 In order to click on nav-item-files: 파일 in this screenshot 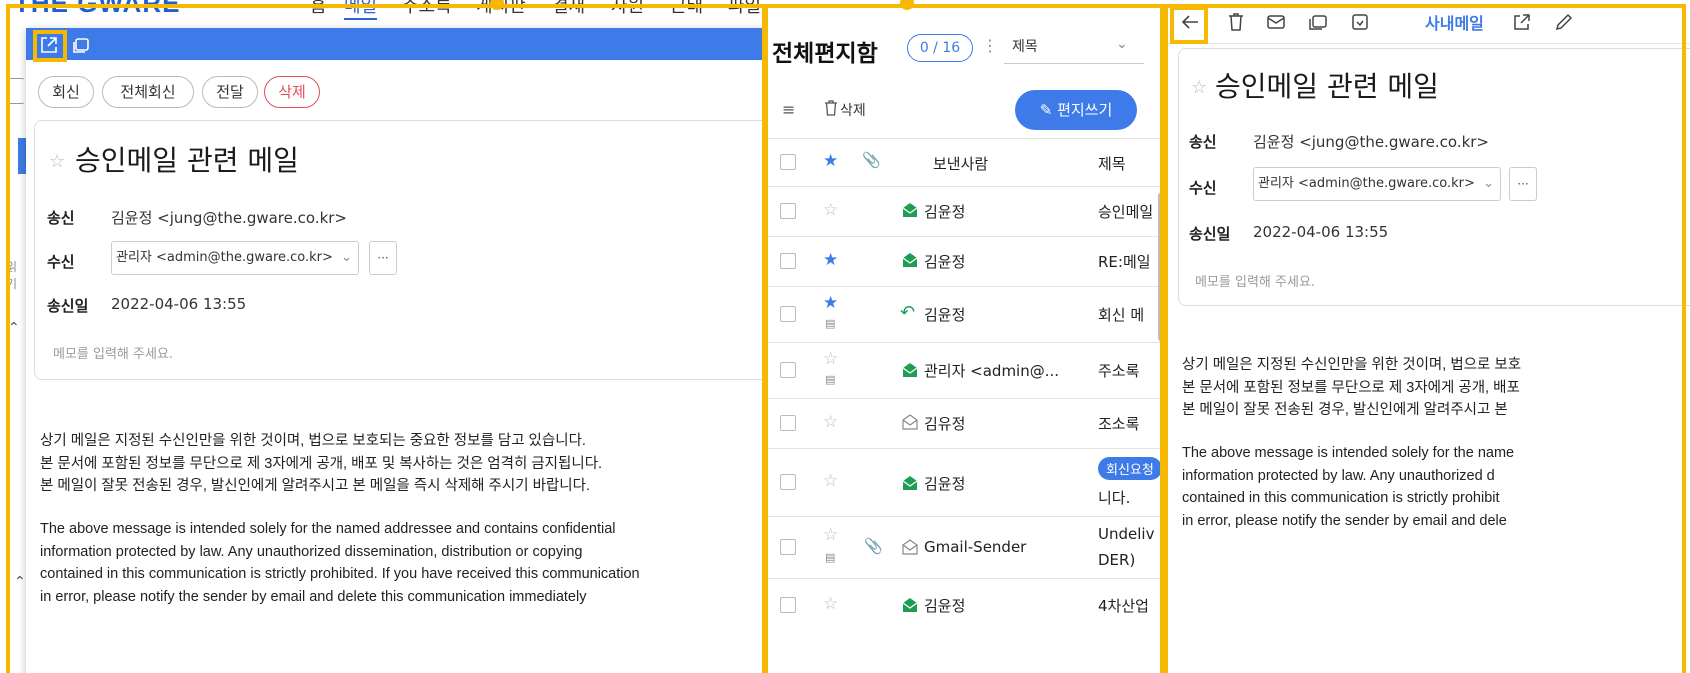, I will do `click(744, 9)`.